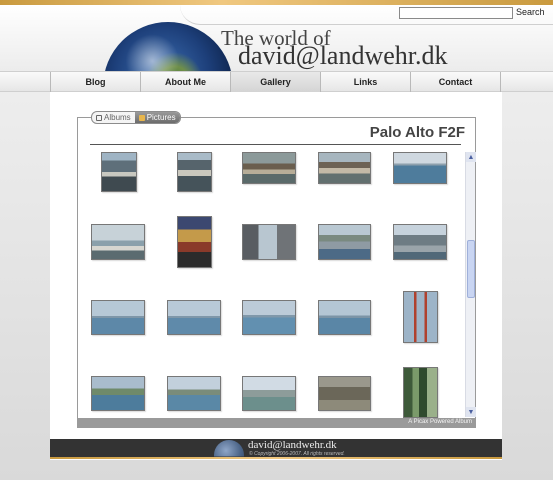 Image resolution: width=553 pixels, height=480 pixels. Describe the element at coordinates (471, 269) in the screenshot. I see `scroll-thumb` at that location.